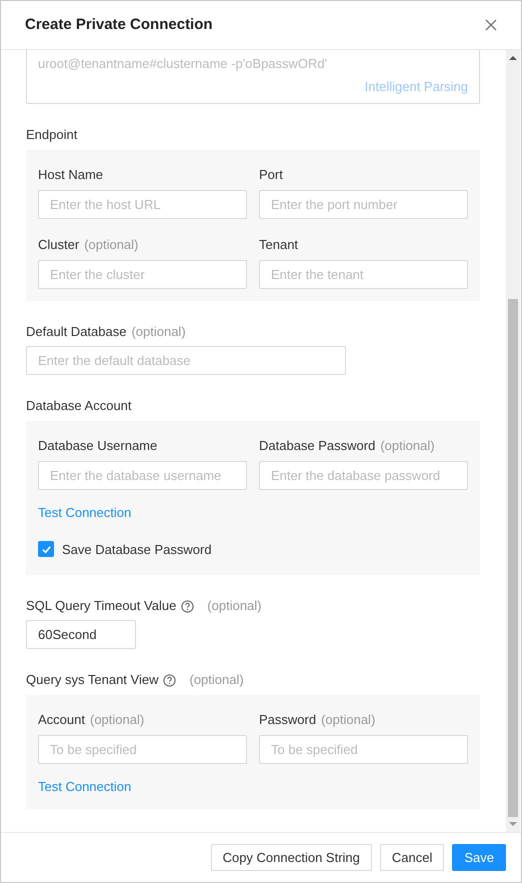  What do you see at coordinates (363, 204) in the screenshot?
I see `input-field: Enter the port number` at bounding box center [363, 204].